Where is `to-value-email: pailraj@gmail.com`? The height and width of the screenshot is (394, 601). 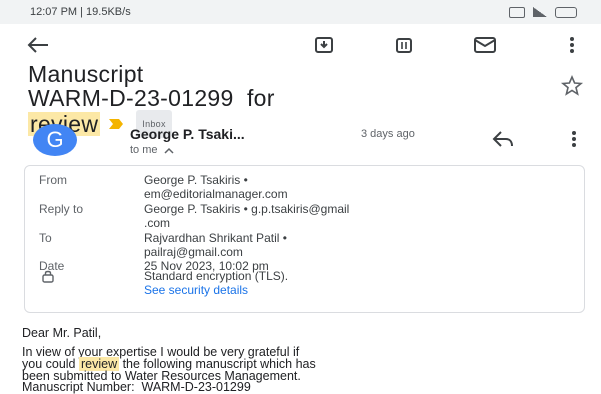 to-value-email: pailraj@gmail.com is located at coordinates (193, 252).